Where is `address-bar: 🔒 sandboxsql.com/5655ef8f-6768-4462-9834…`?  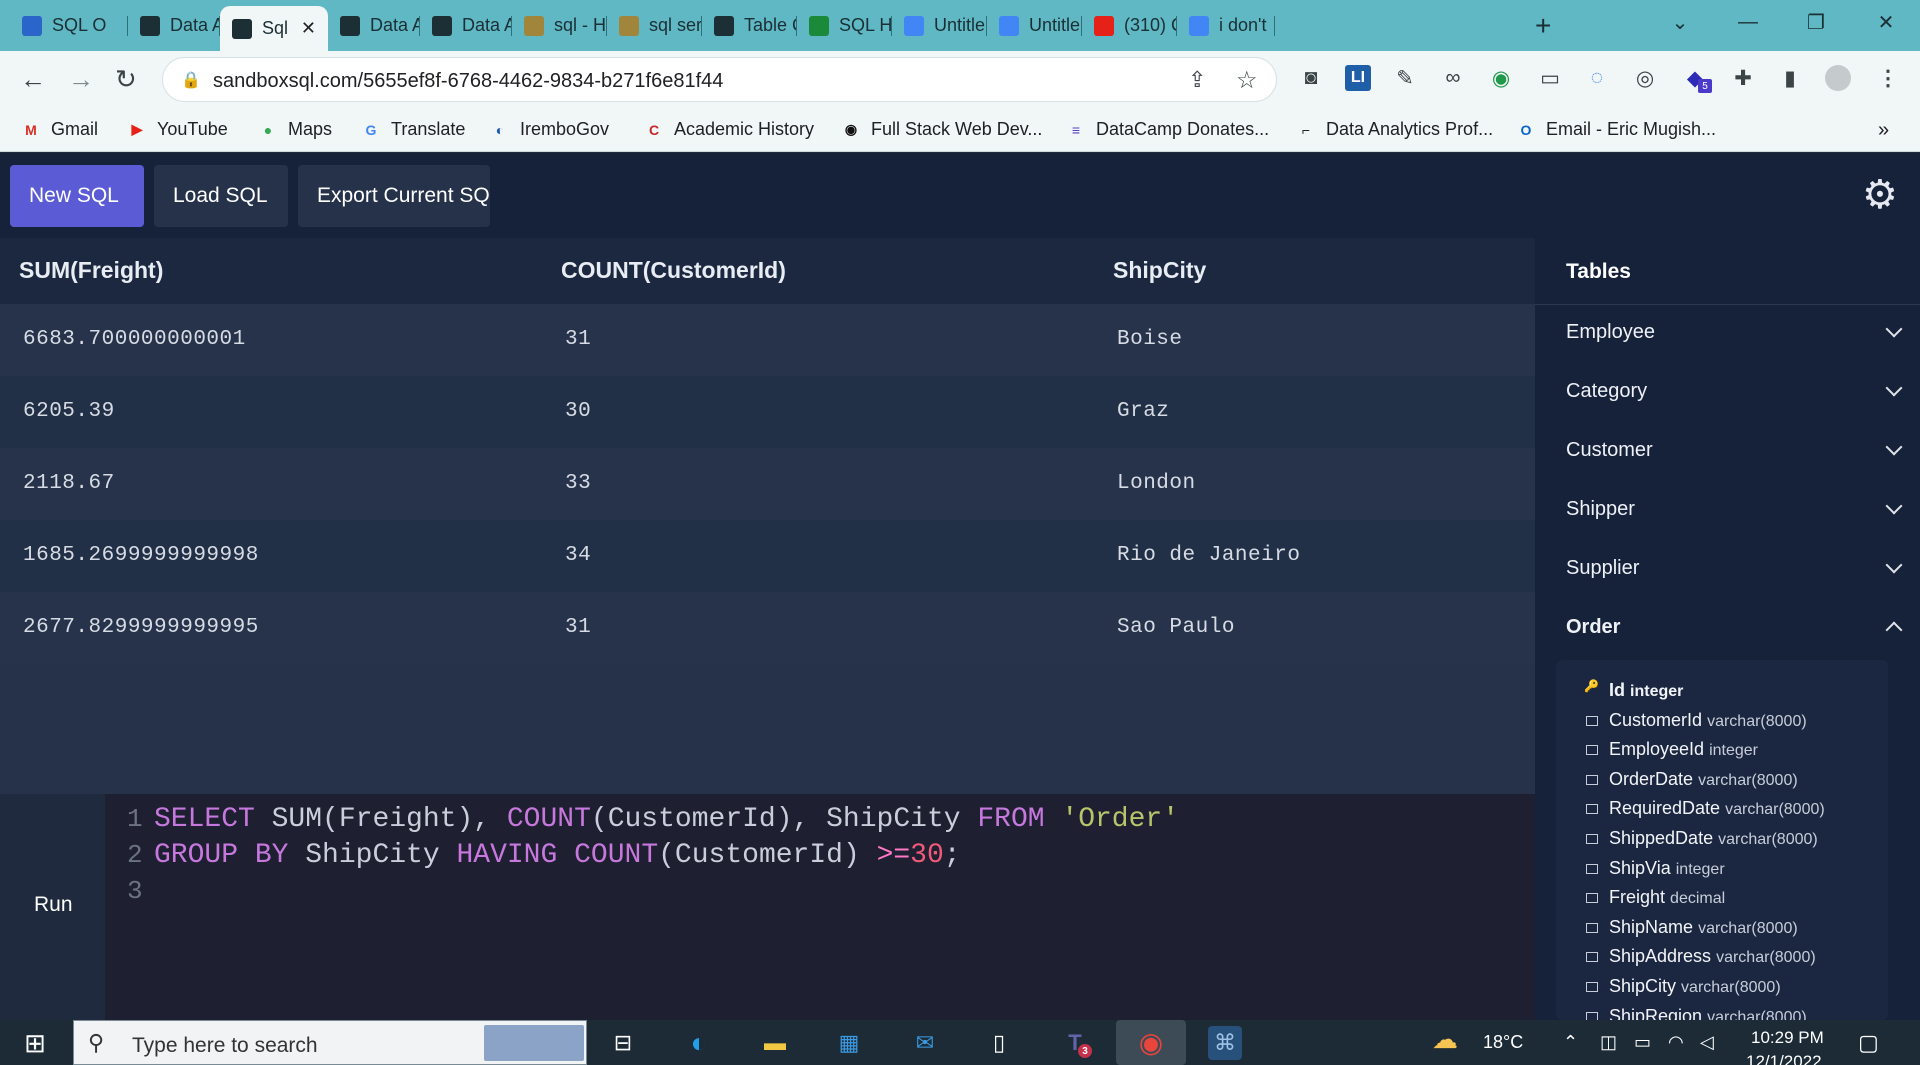
address-bar: 🔒 sandboxsql.com/5655ef8f-6768-4462-9834… is located at coordinates (719, 79).